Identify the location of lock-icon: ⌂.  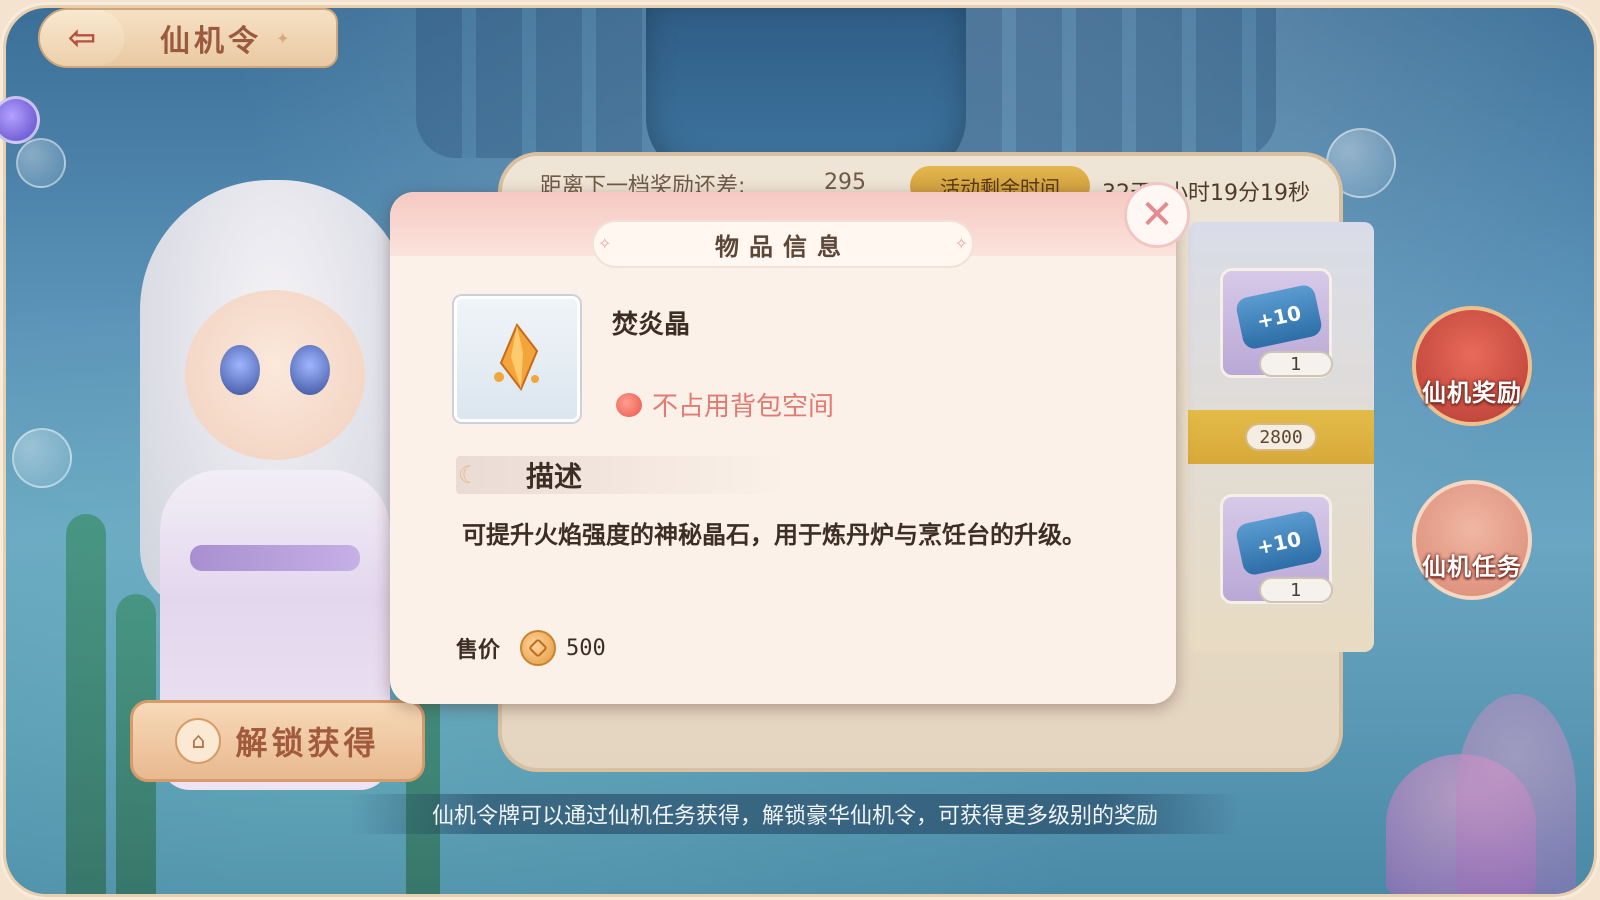
(198, 741).